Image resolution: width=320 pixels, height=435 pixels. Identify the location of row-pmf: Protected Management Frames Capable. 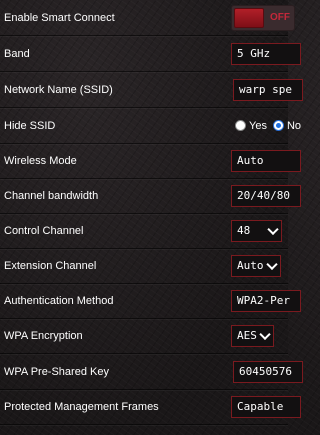
(150, 407).